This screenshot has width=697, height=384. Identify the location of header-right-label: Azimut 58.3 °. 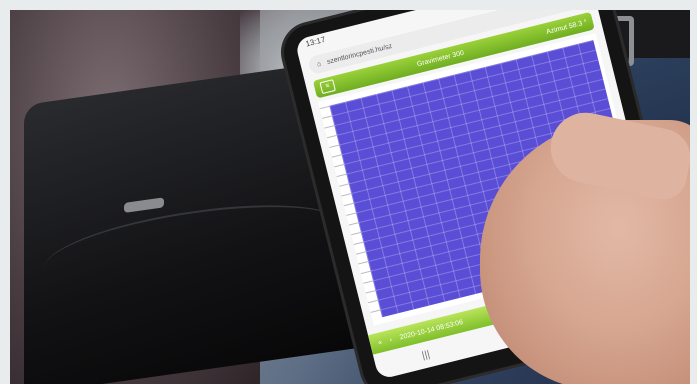
(566, 27).